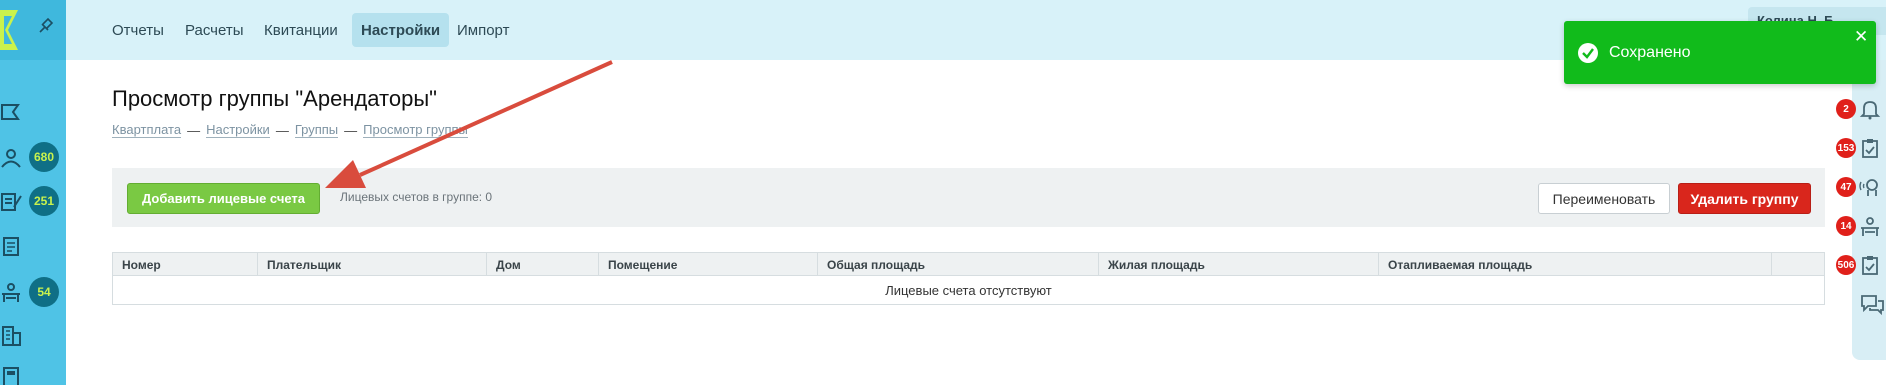 The height and width of the screenshot is (385, 1886). Describe the element at coordinates (214, 30) in the screenshot. I see `nav-item-calculations: Расчеты` at that location.